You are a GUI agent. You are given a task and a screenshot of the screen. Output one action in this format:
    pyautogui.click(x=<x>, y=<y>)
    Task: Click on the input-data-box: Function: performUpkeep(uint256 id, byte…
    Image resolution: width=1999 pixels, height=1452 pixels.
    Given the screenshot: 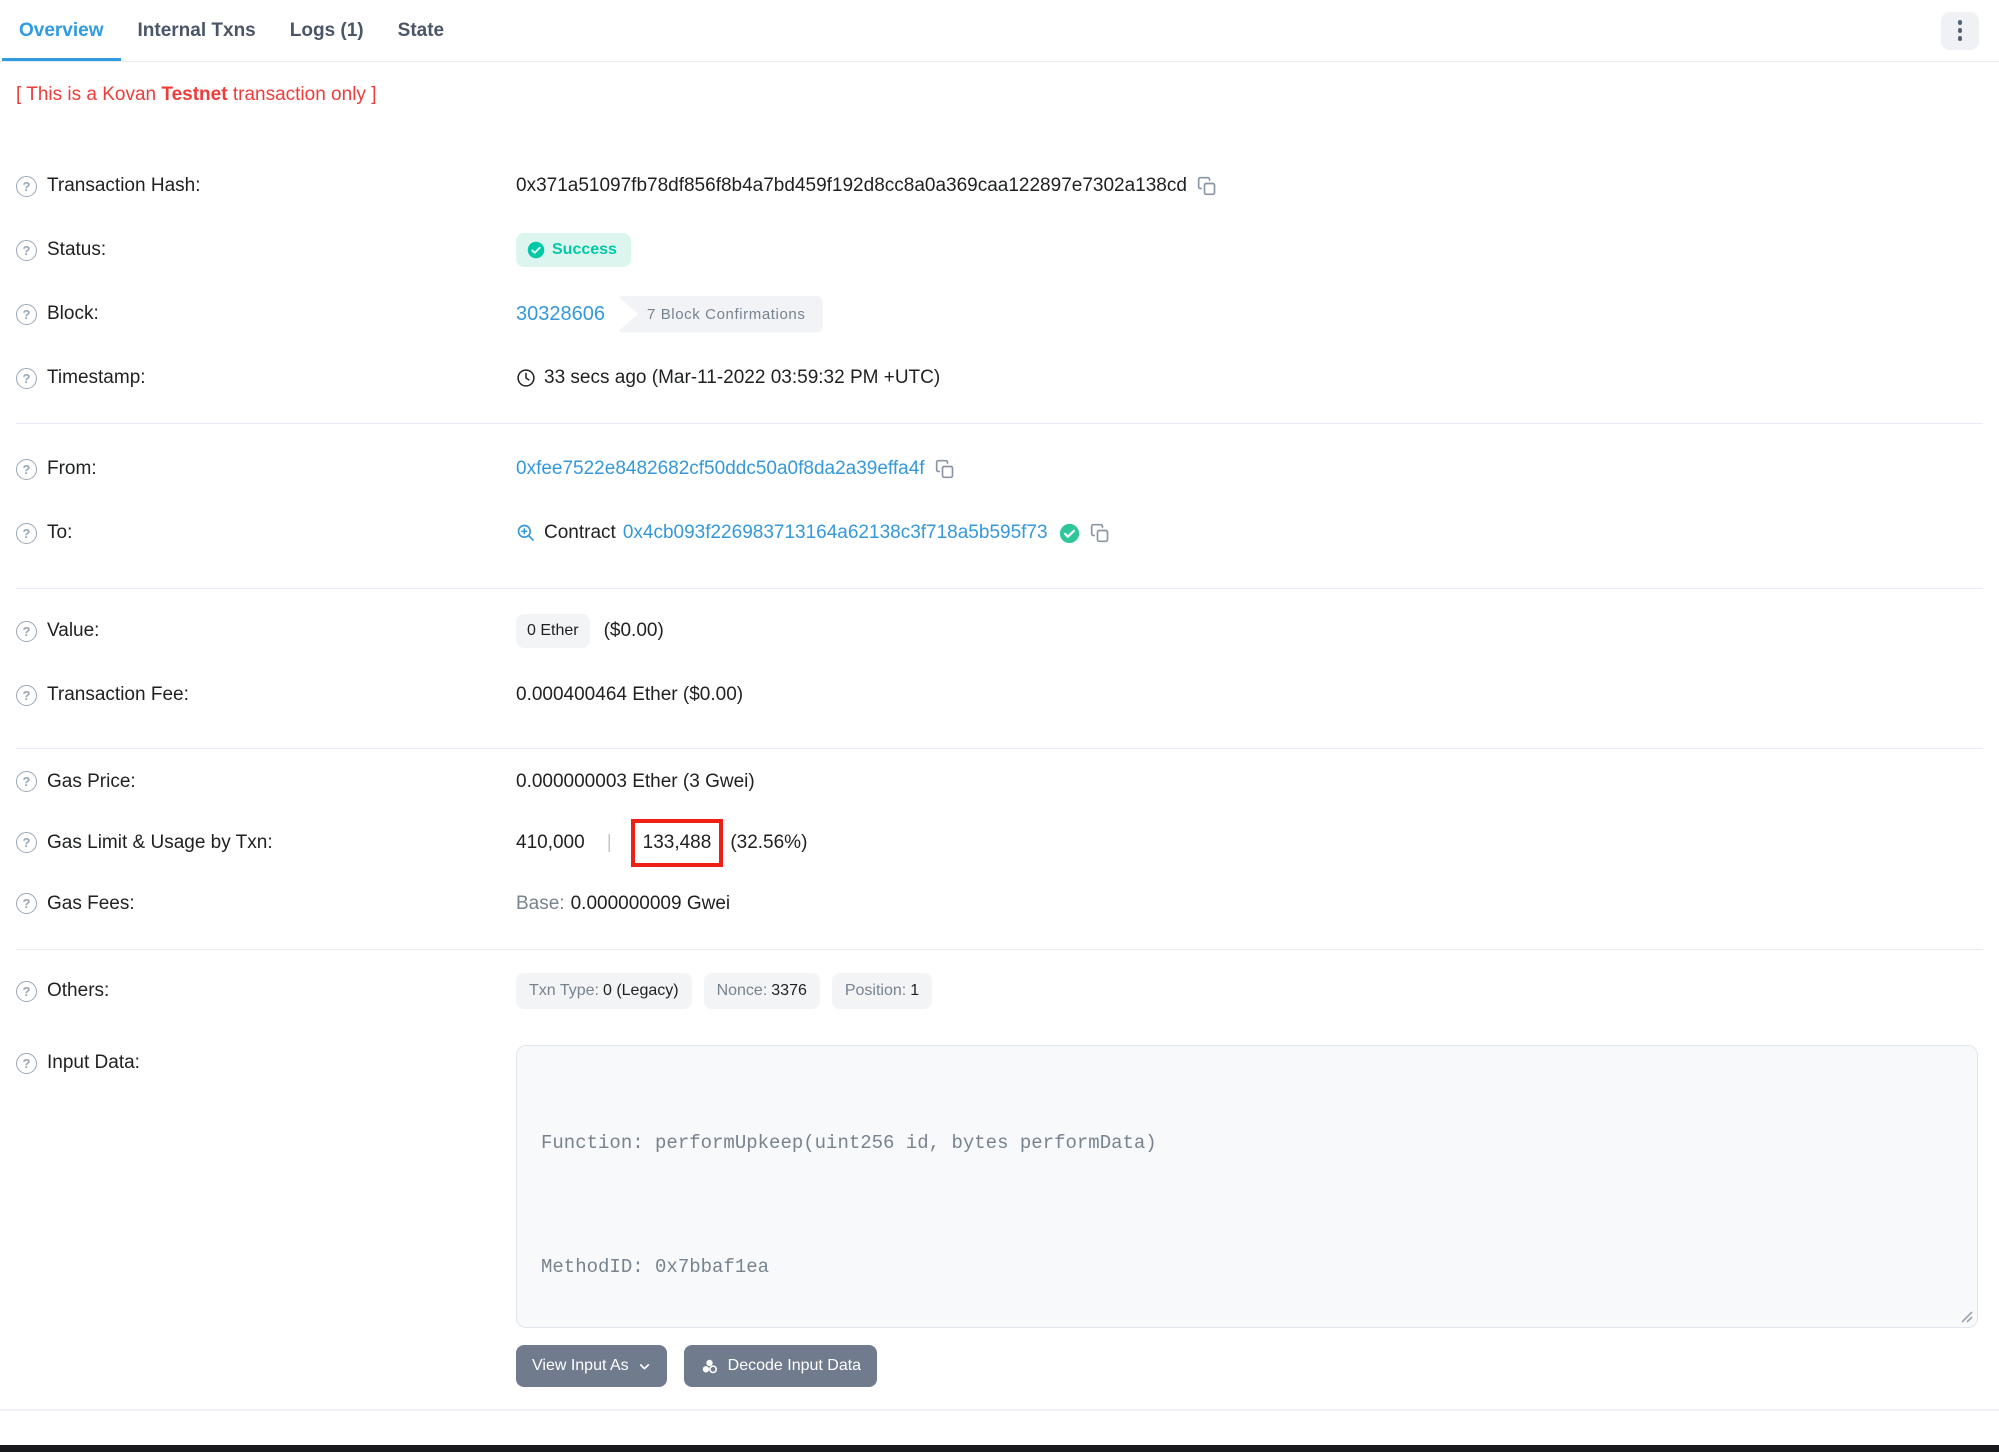 What is the action you would take?
    pyautogui.click(x=1247, y=1186)
    